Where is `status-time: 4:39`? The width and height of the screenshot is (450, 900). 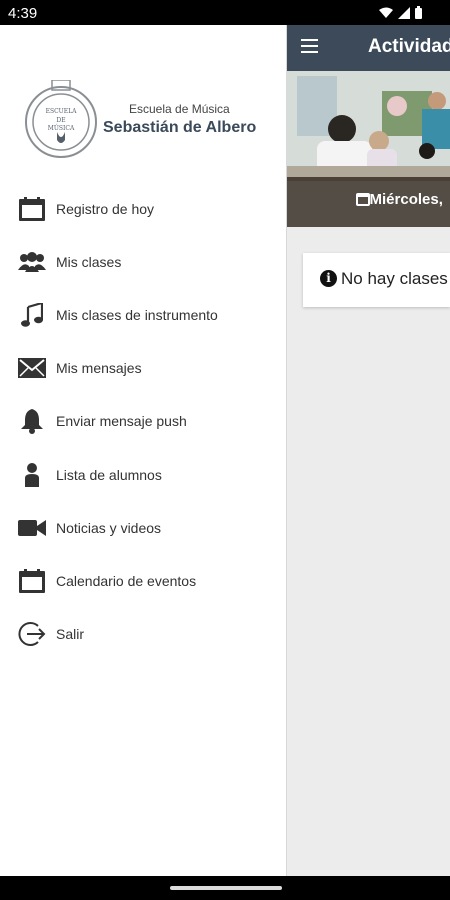
status-time: 4:39 is located at coordinates (23, 13).